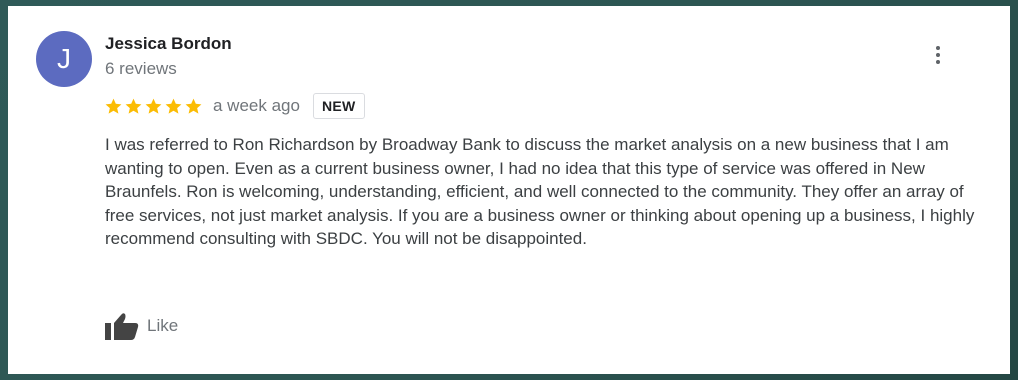 Image resolution: width=1018 pixels, height=380 pixels. I want to click on star-rating, so click(153, 106).